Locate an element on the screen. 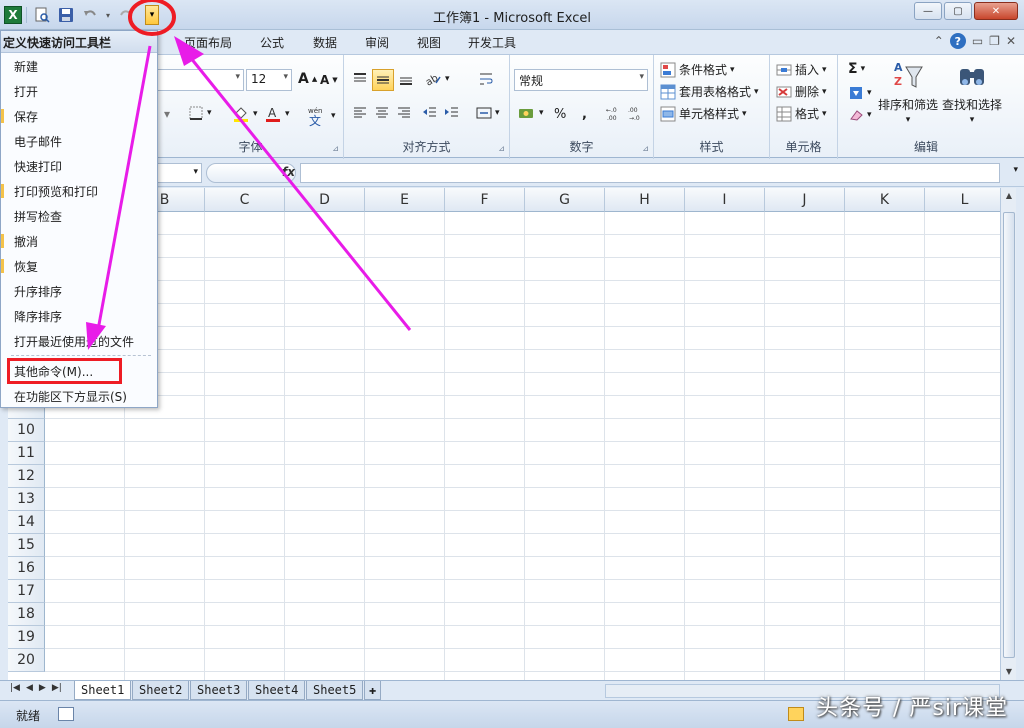  menu-item: 打印预览和打印 is located at coordinates (79, 190).